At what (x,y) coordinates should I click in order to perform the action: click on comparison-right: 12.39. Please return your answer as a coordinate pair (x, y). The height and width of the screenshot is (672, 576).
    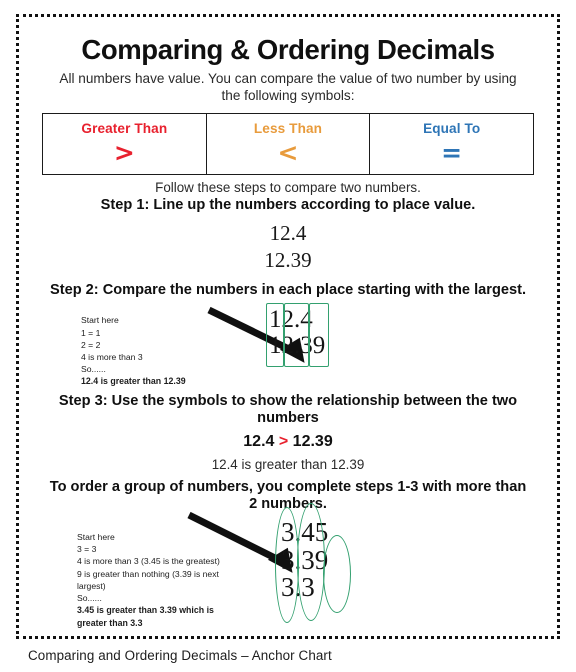
    Looking at the image, I should click on (312, 442).